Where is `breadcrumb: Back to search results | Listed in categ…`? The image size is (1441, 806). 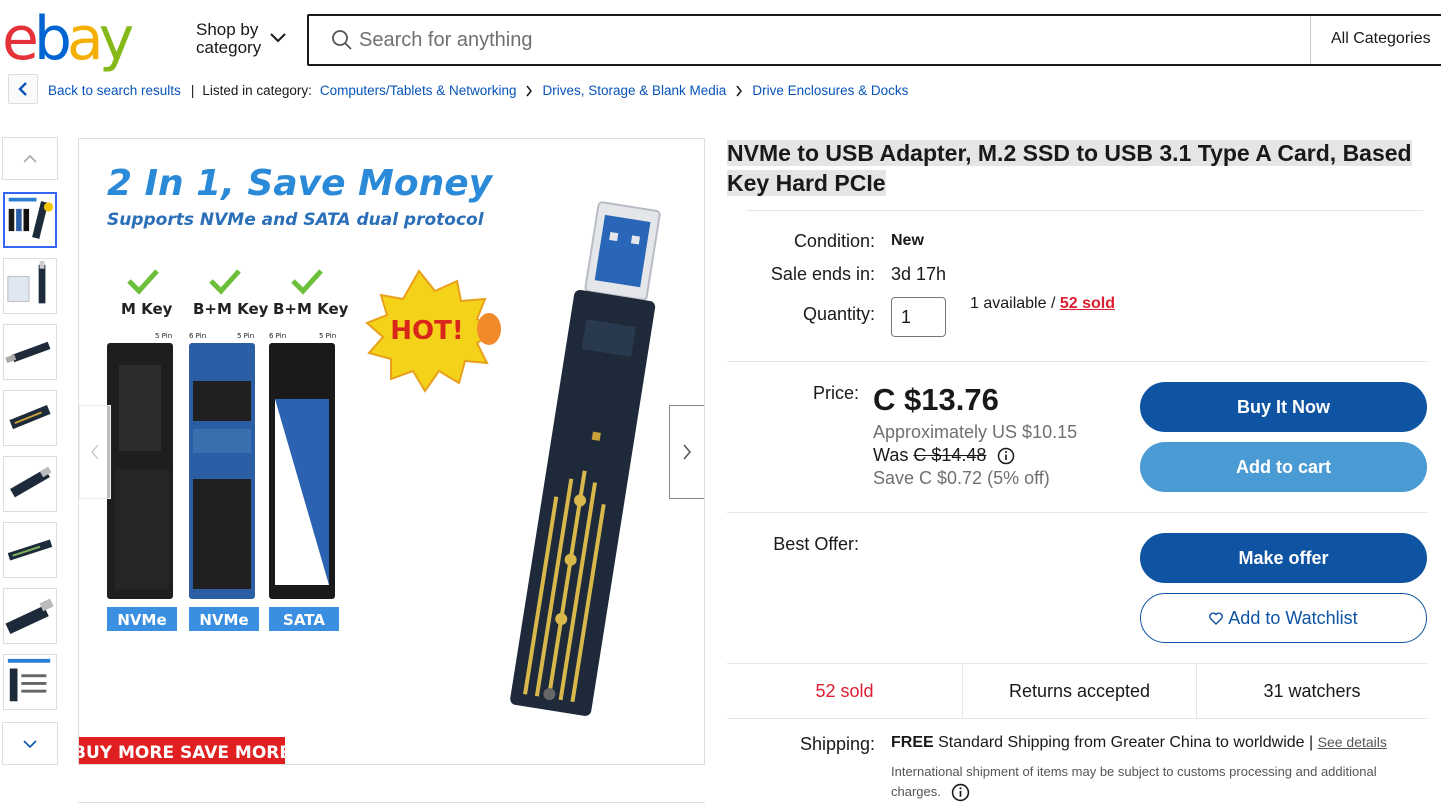 breadcrumb: Back to search results | Listed in categ… is located at coordinates (478, 90).